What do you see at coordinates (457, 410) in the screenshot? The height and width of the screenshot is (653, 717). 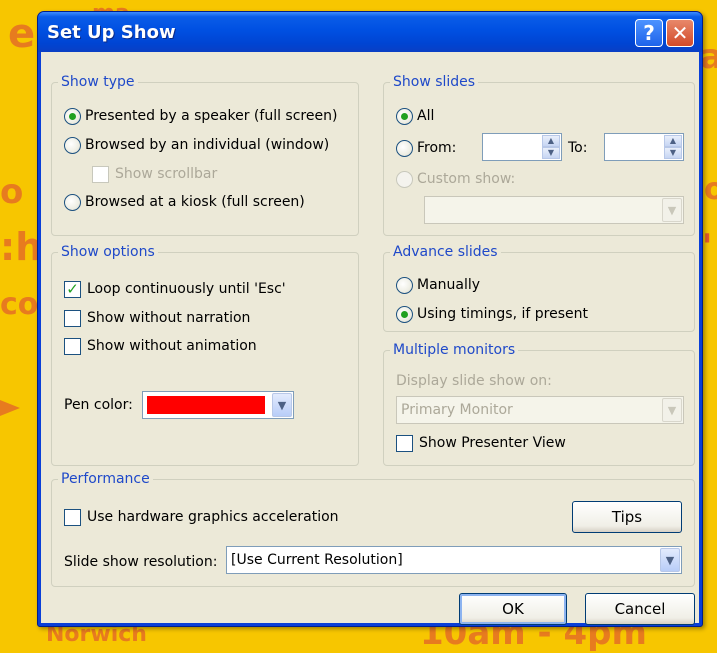 I see `display-monitor-value: Primary Monitor` at bounding box center [457, 410].